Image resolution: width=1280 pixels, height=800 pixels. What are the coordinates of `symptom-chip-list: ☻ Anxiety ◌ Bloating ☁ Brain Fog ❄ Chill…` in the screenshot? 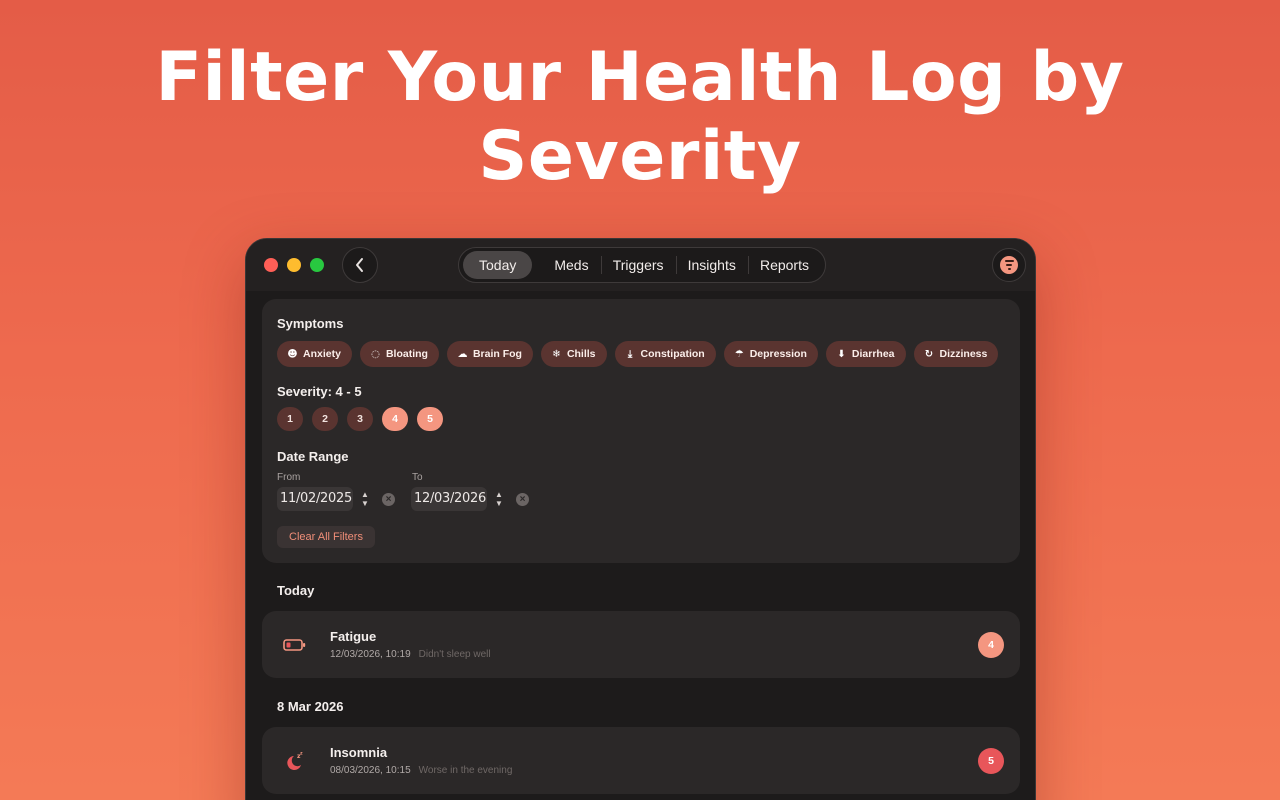 It's located at (641, 354).